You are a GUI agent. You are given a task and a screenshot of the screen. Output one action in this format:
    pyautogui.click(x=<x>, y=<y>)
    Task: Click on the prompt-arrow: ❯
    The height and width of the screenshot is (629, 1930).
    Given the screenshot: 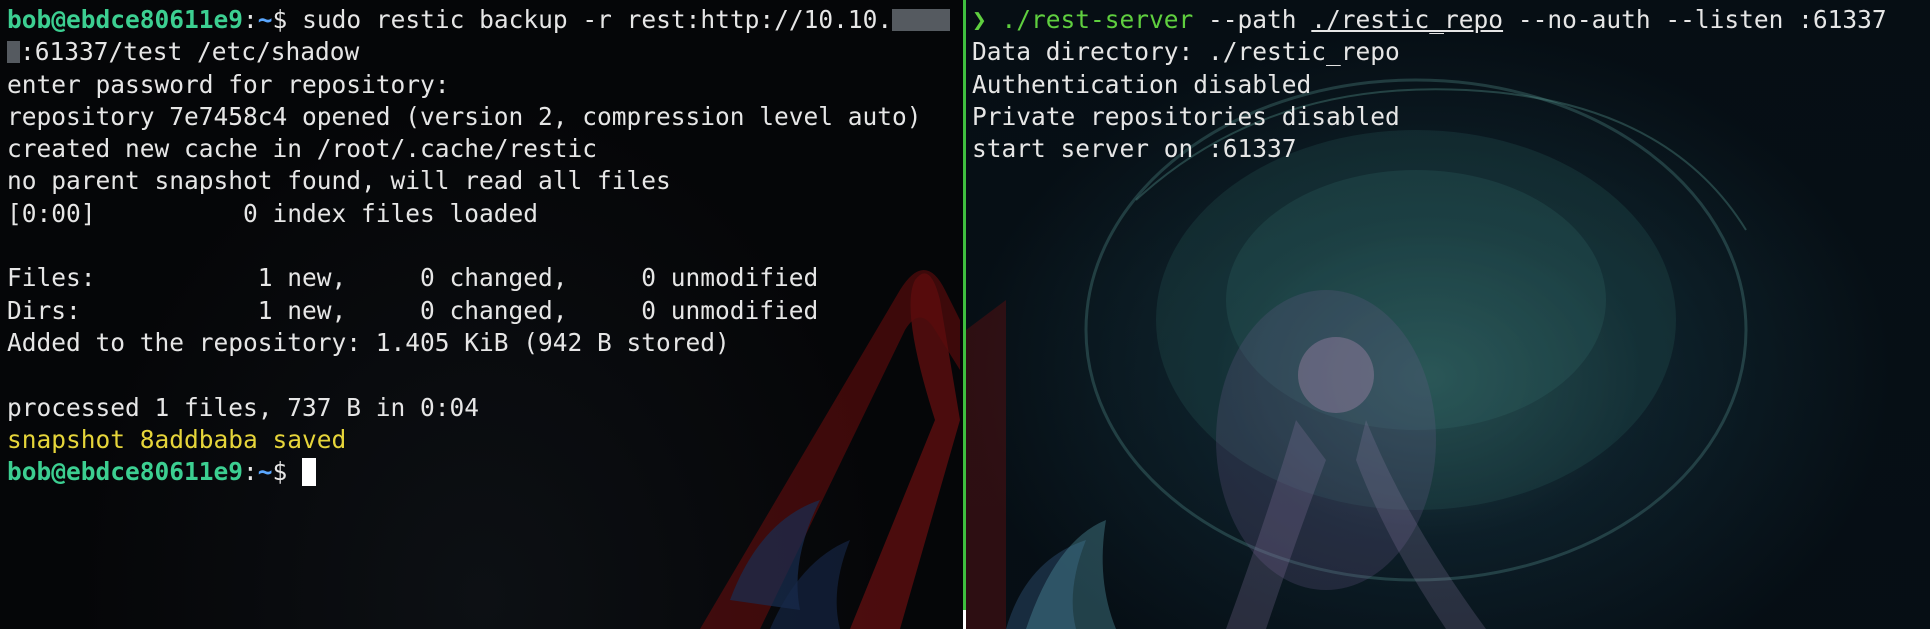 What is the action you would take?
    pyautogui.click(x=987, y=19)
    